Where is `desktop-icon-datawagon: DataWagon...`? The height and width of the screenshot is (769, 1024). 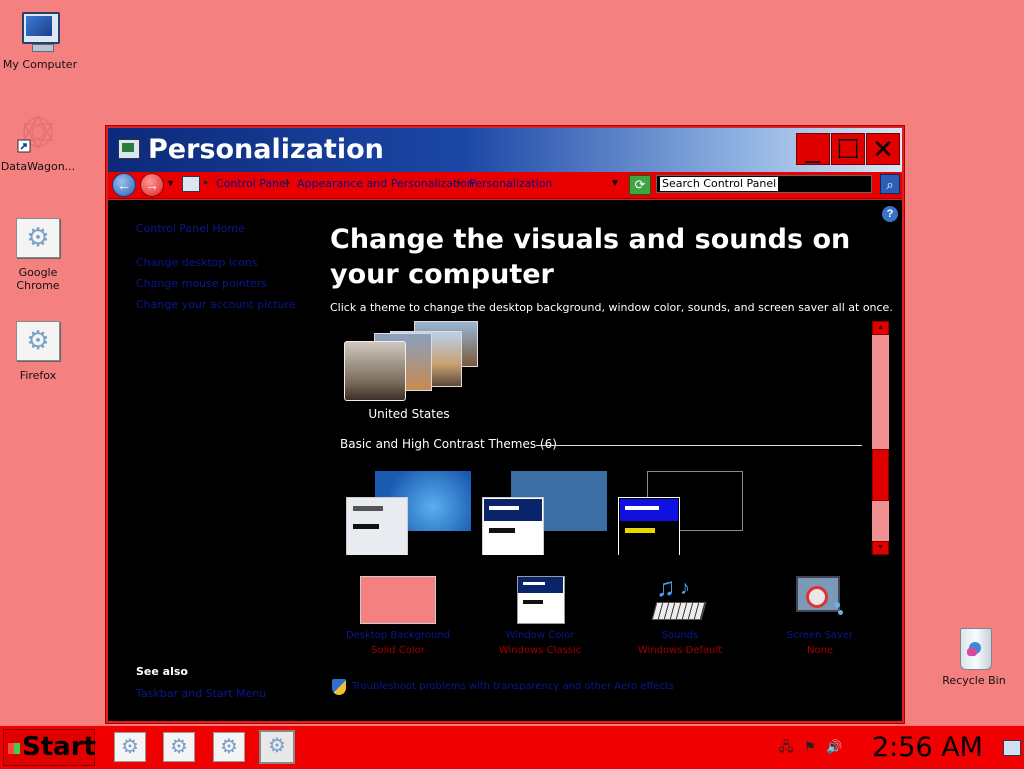 desktop-icon-datawagon: DataWagon... is located at coordinates (39, 142).